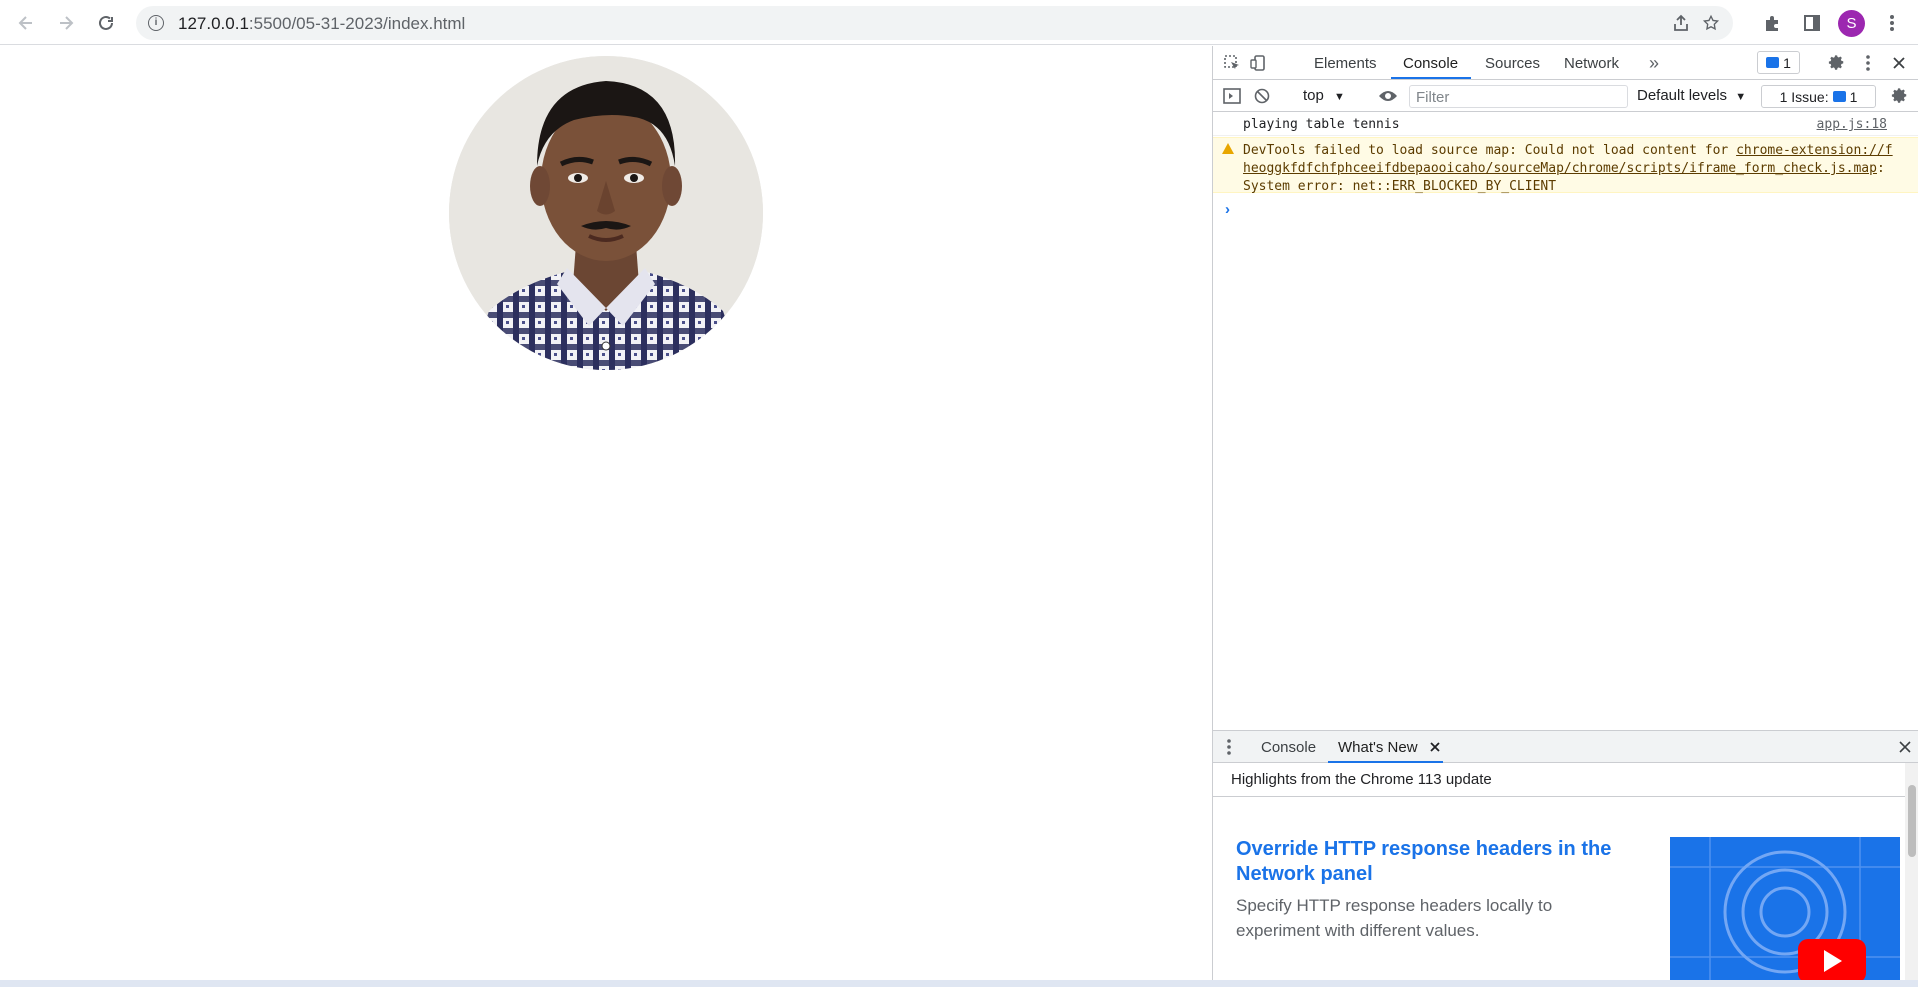 Image resolution: width=1918 pixels, height=987 pixels. I want to click on devtools-tabbar: Elements Console Sources Network » 1, so click(1565, 63).